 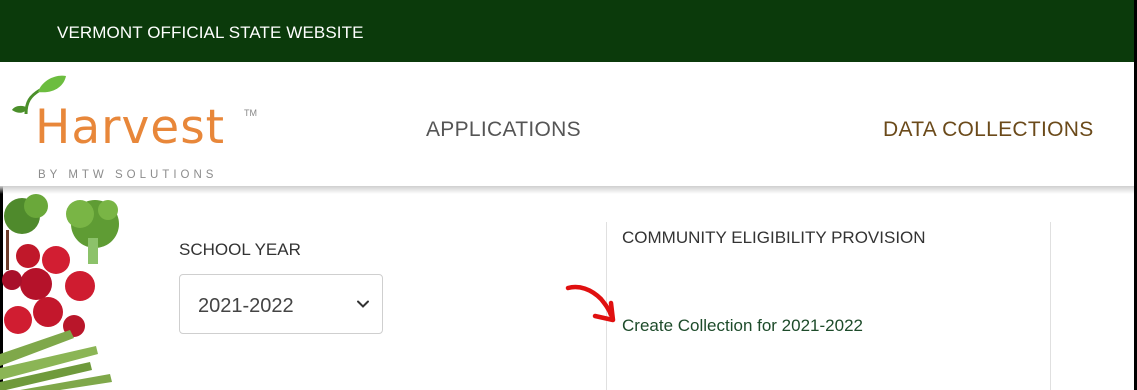 I want to click on nav-data-collections: DATA COLLECTIONS, so click(x=988, y=130).